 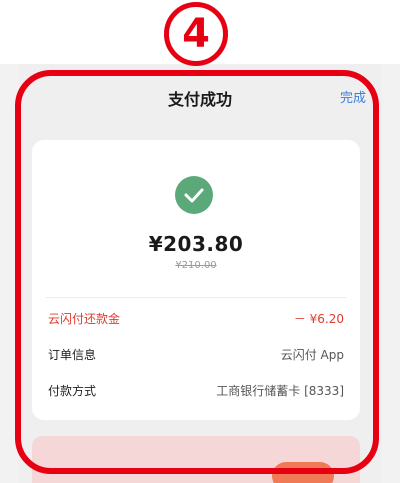 What do you see at coordinates (318, 319) in the screenshot?
I see `discount-value: － ¥6.20` at bounding box center [318, 319].